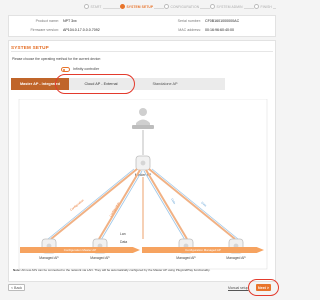 The height and width of the screenshot is (300, 320). I want to click on step-start: START, so click(93, 6).